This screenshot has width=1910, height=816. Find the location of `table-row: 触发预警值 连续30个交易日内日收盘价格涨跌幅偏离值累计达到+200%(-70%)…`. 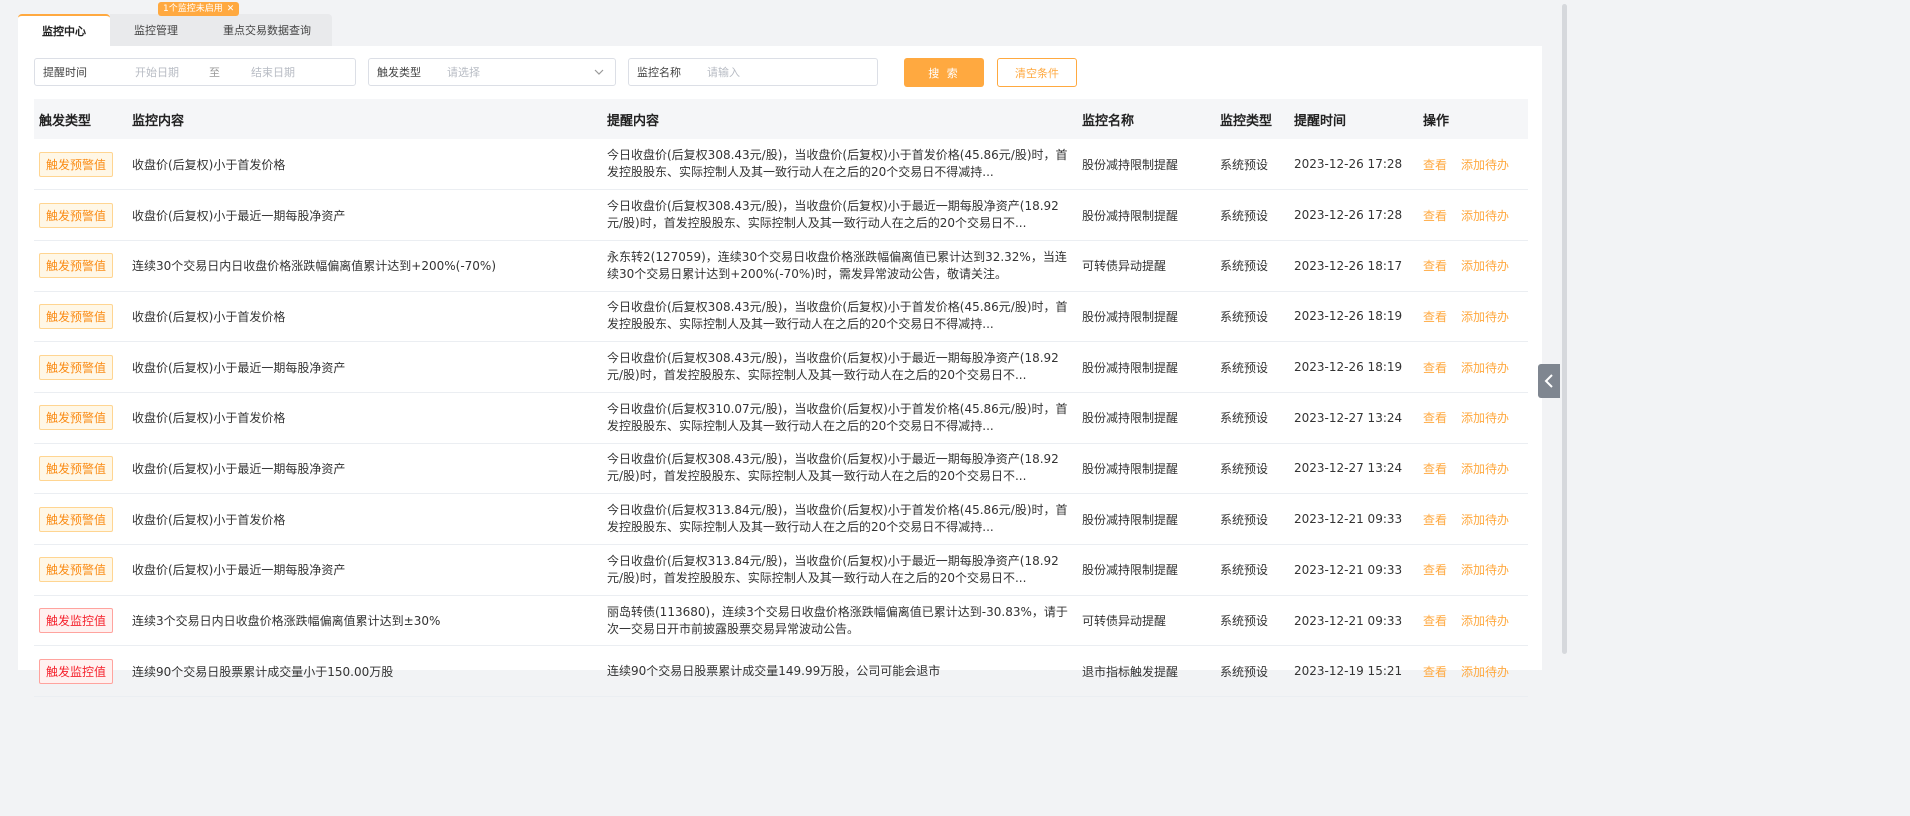

table-row: 触发预警值 连续30个交易日内日收盘价格涨跌幅偏离值累计达到+200%(-70%)… is located at coordinates (781, 266).